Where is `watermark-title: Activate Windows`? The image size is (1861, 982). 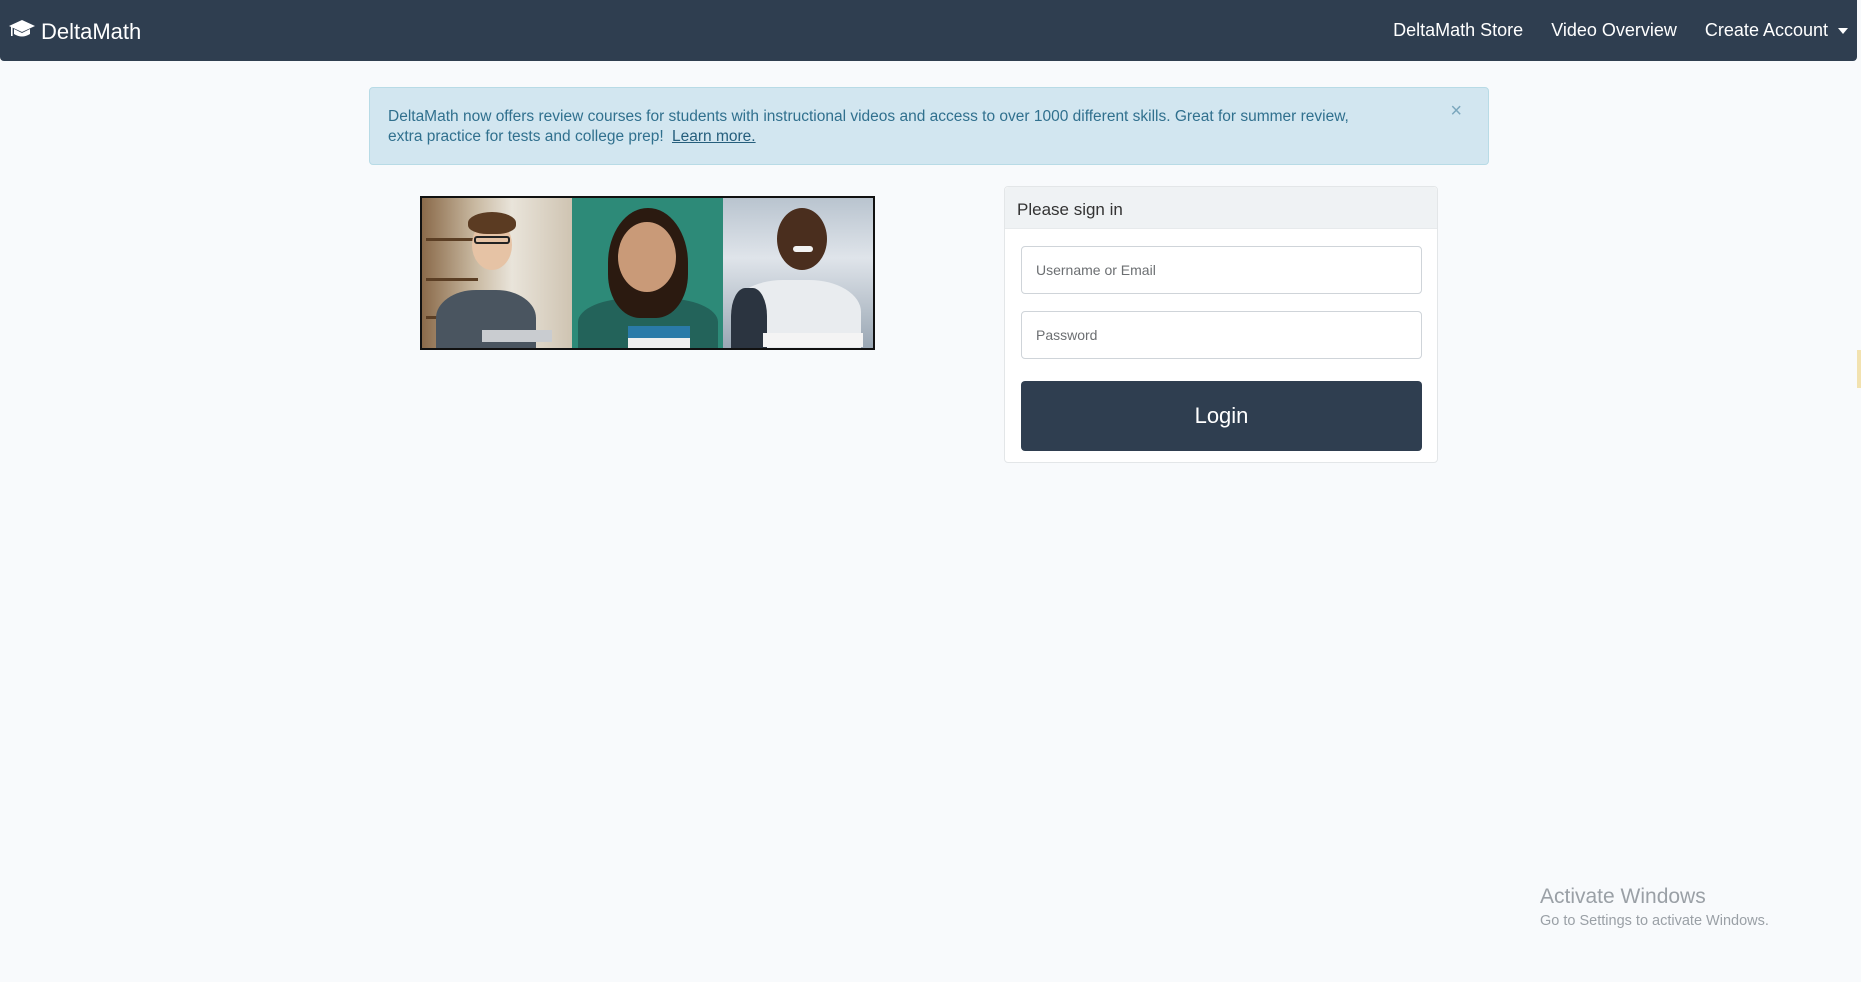 watermark-title: Activate Windows is located at coordinates (1623, 896).